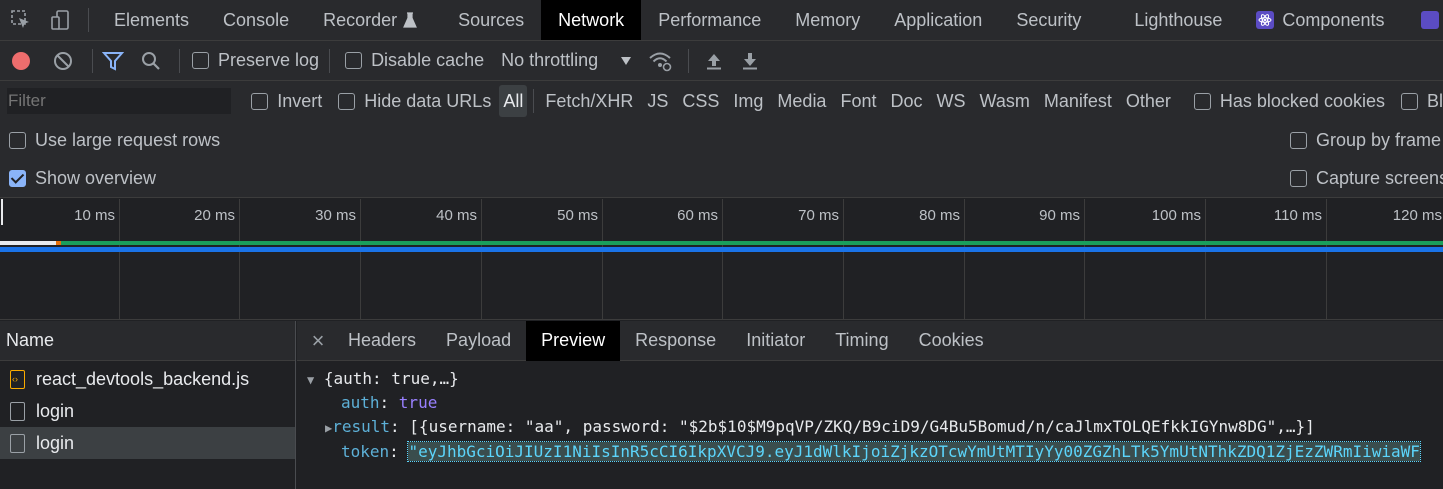 The image size is (1443, 489). Describe the element at coordinates (58, 243) in the screenshot. I see `overview-bar-orange` at that location.